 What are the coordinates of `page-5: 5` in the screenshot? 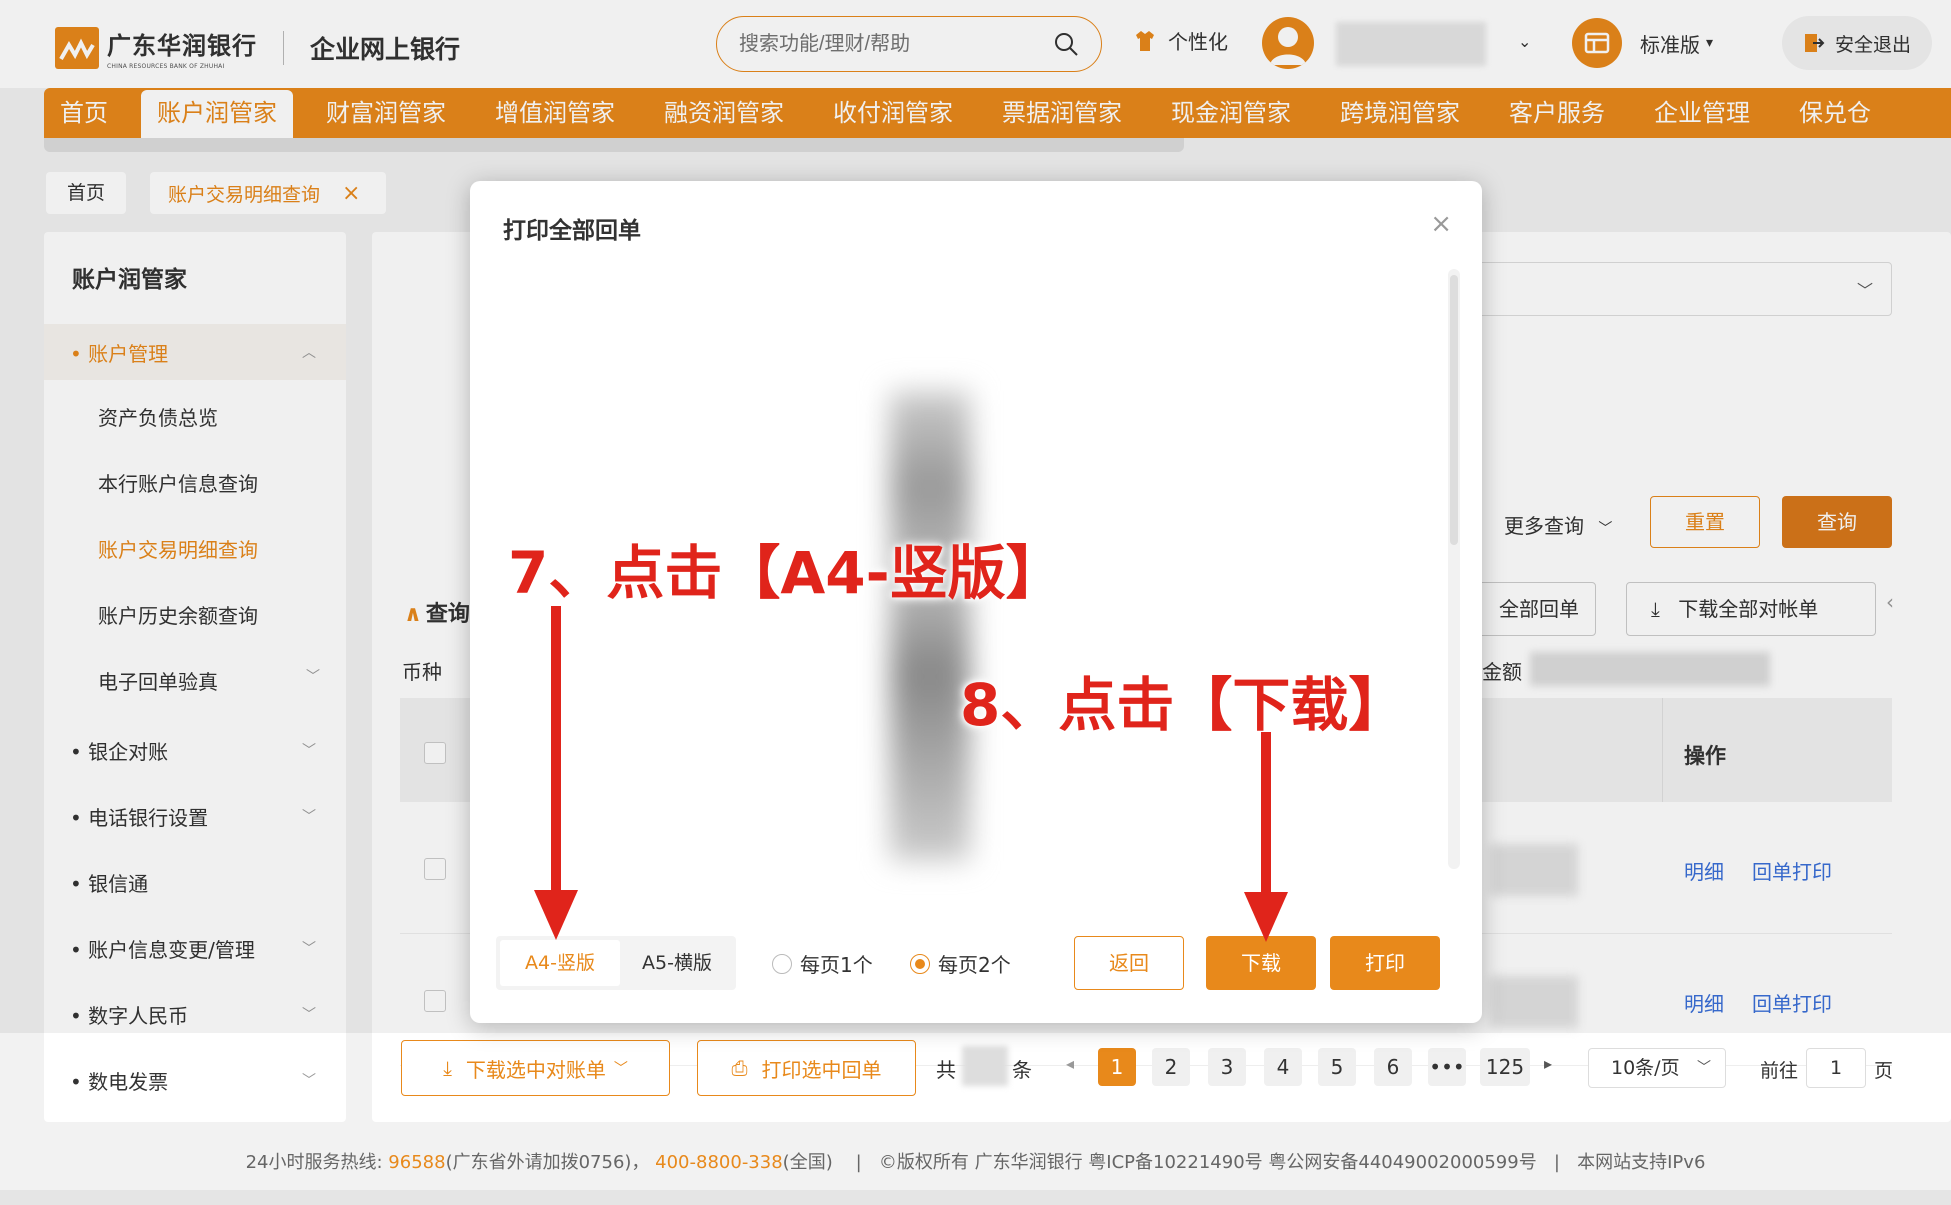 It's located at (1337, 1067).